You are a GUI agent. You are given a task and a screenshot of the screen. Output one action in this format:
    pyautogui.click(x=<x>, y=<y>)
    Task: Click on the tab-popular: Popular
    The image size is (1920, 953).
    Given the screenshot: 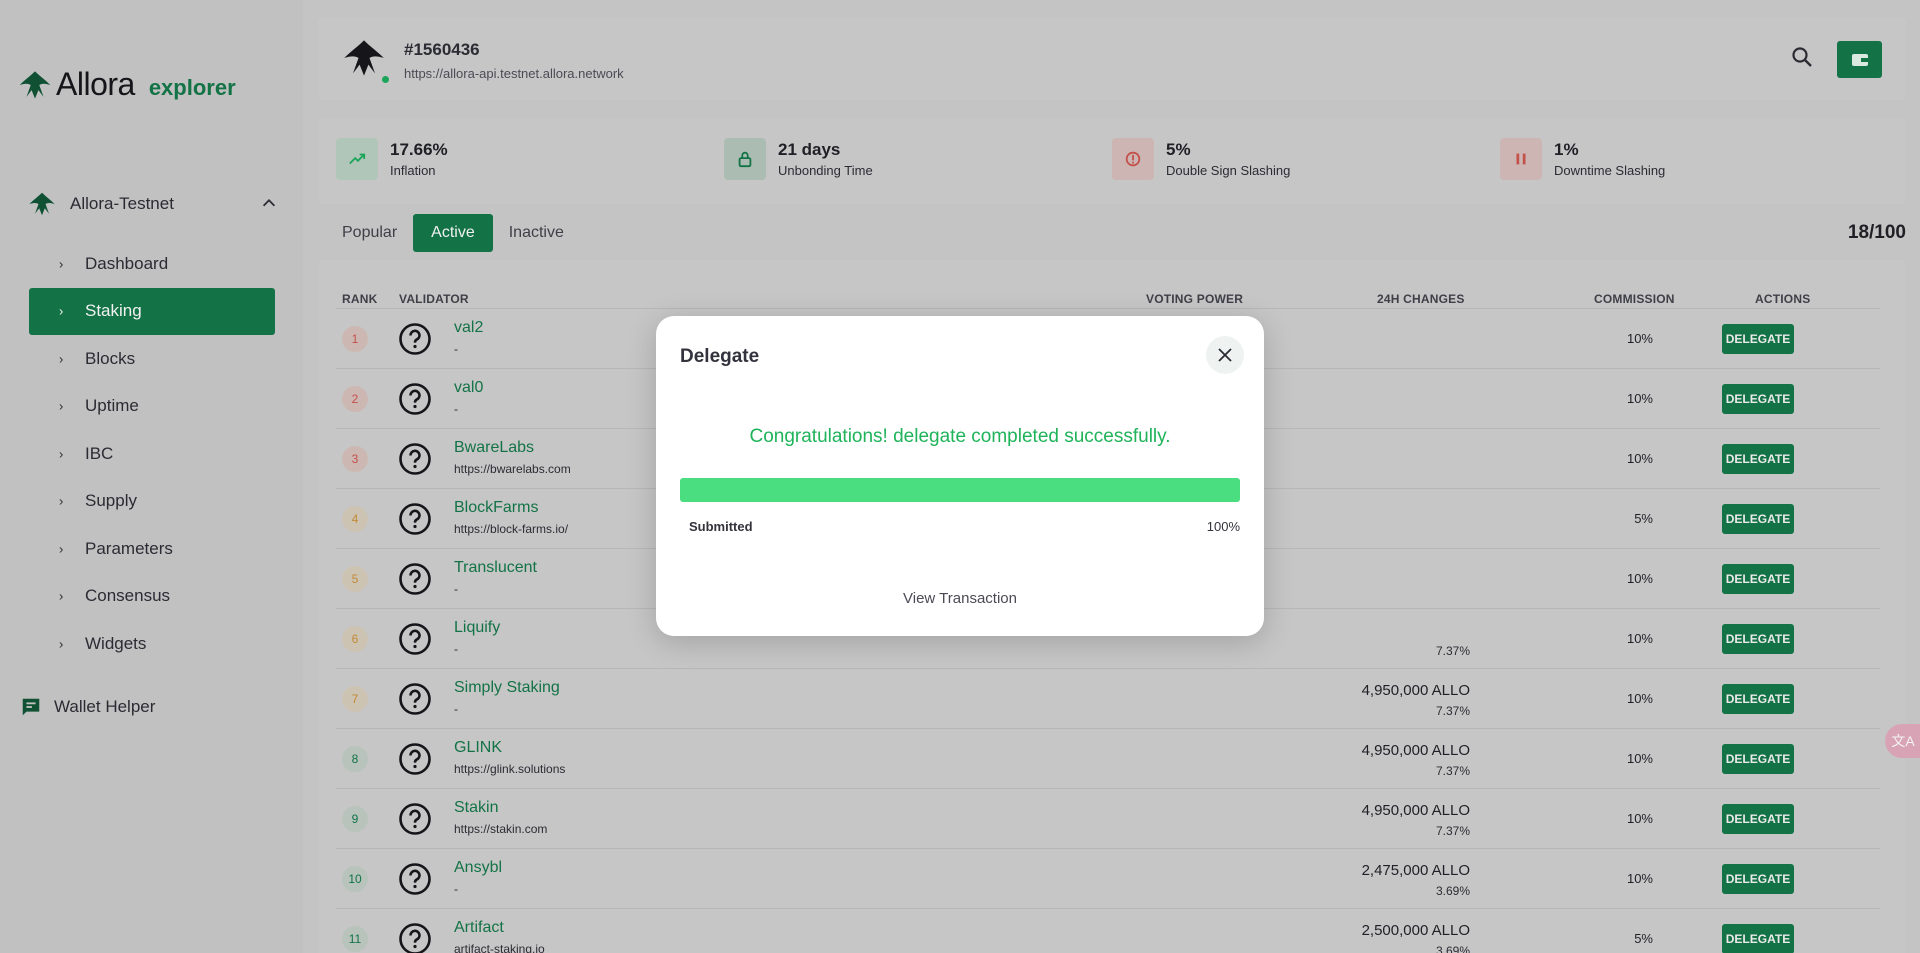 What is the action you would take?
    pyautogui.click(x=369, y=233)
    